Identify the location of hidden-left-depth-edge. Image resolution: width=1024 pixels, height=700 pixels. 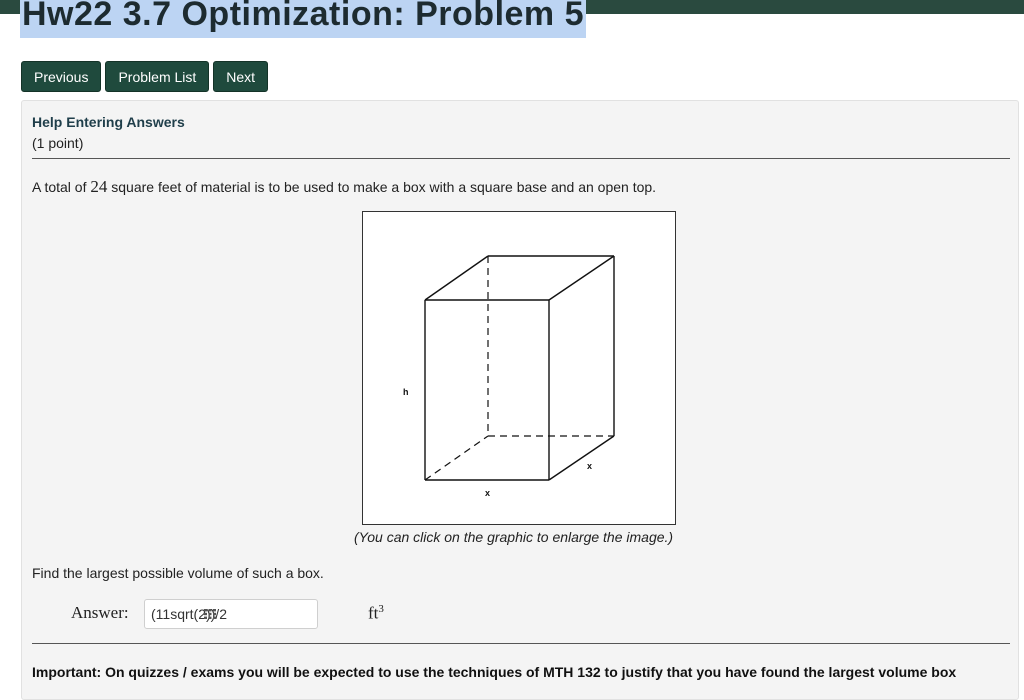
(456, 458).